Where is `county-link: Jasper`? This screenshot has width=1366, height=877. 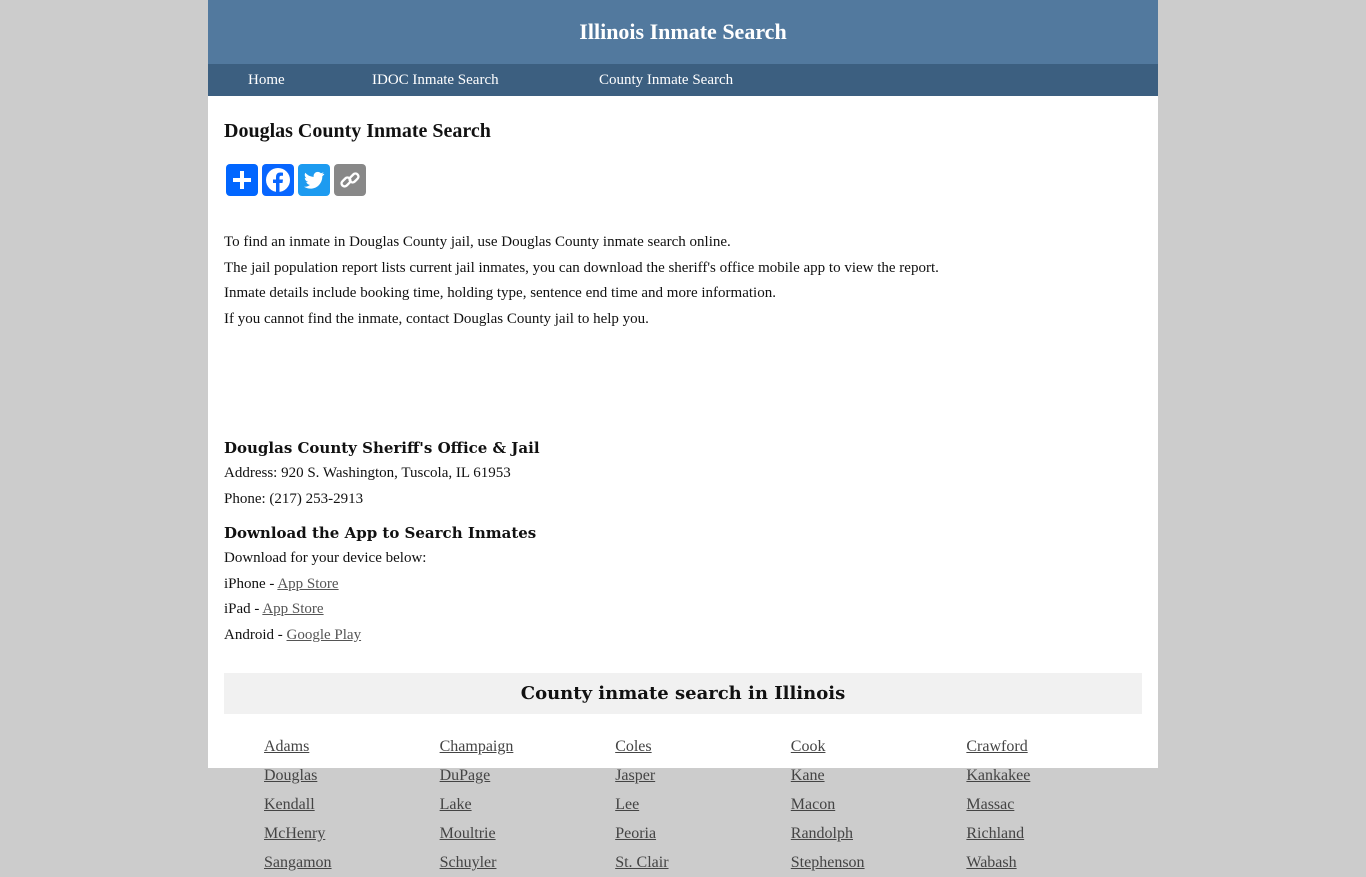
county-link: Jasper is located at coordinates (703, 775).